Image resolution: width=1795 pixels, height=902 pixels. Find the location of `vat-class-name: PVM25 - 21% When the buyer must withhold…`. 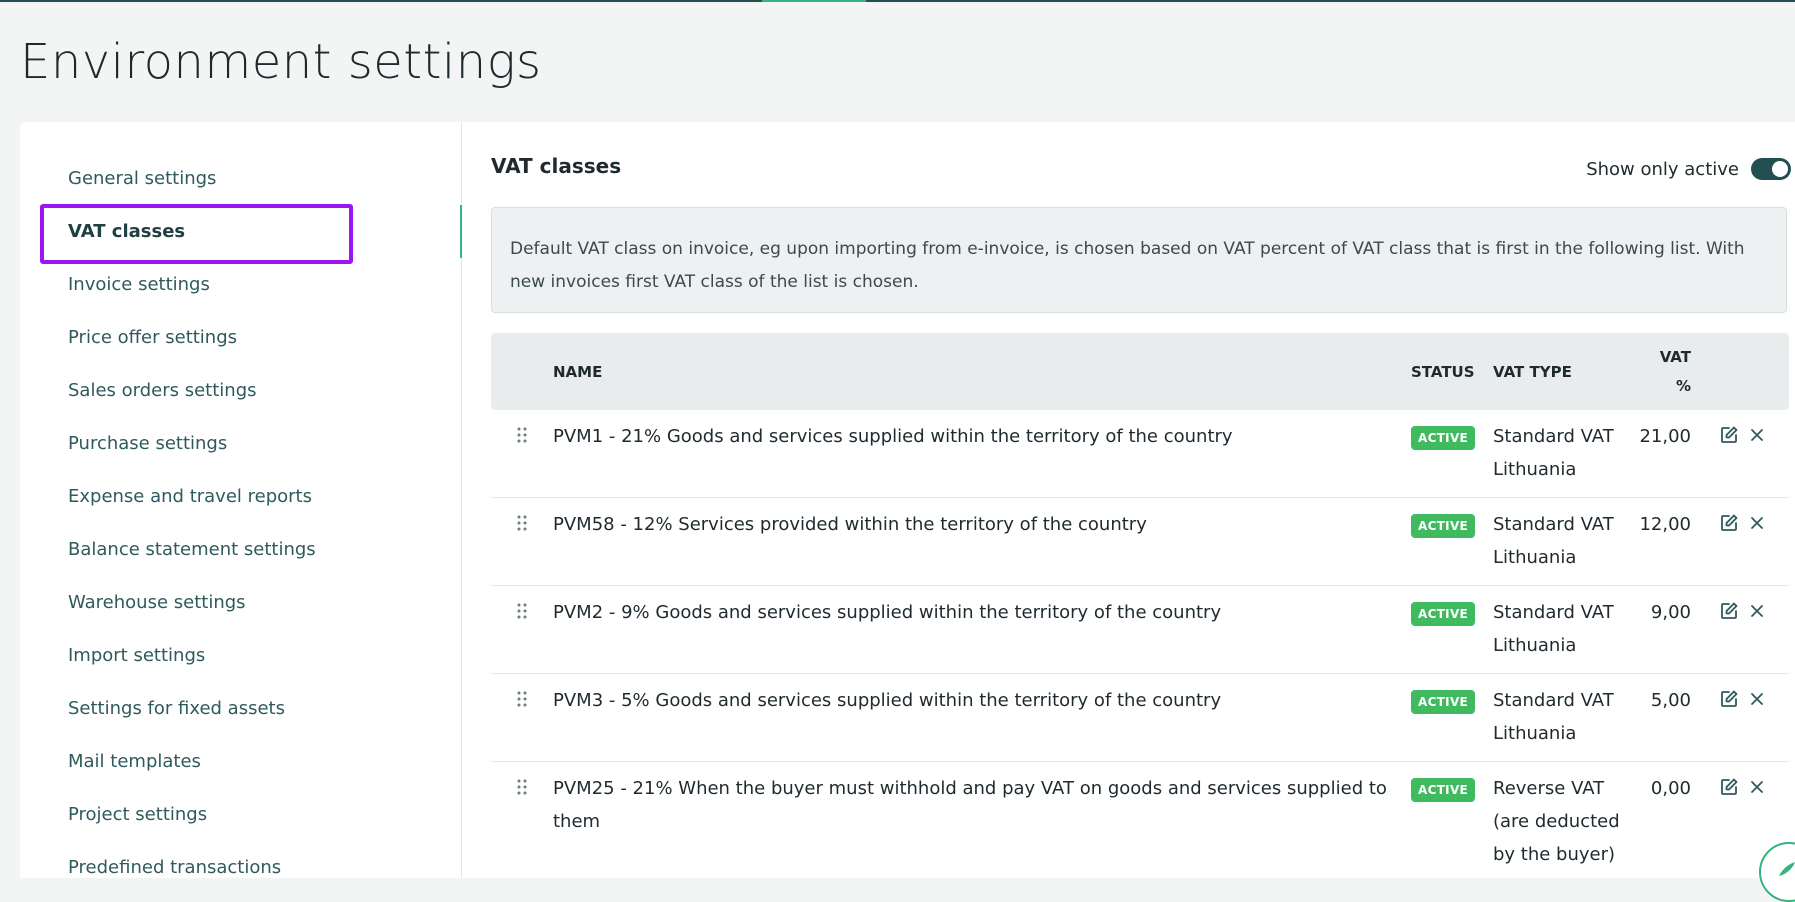

vat-class-name: PVM25 - 21% When the buyer must withhold… is located at coordinates (970, 805).